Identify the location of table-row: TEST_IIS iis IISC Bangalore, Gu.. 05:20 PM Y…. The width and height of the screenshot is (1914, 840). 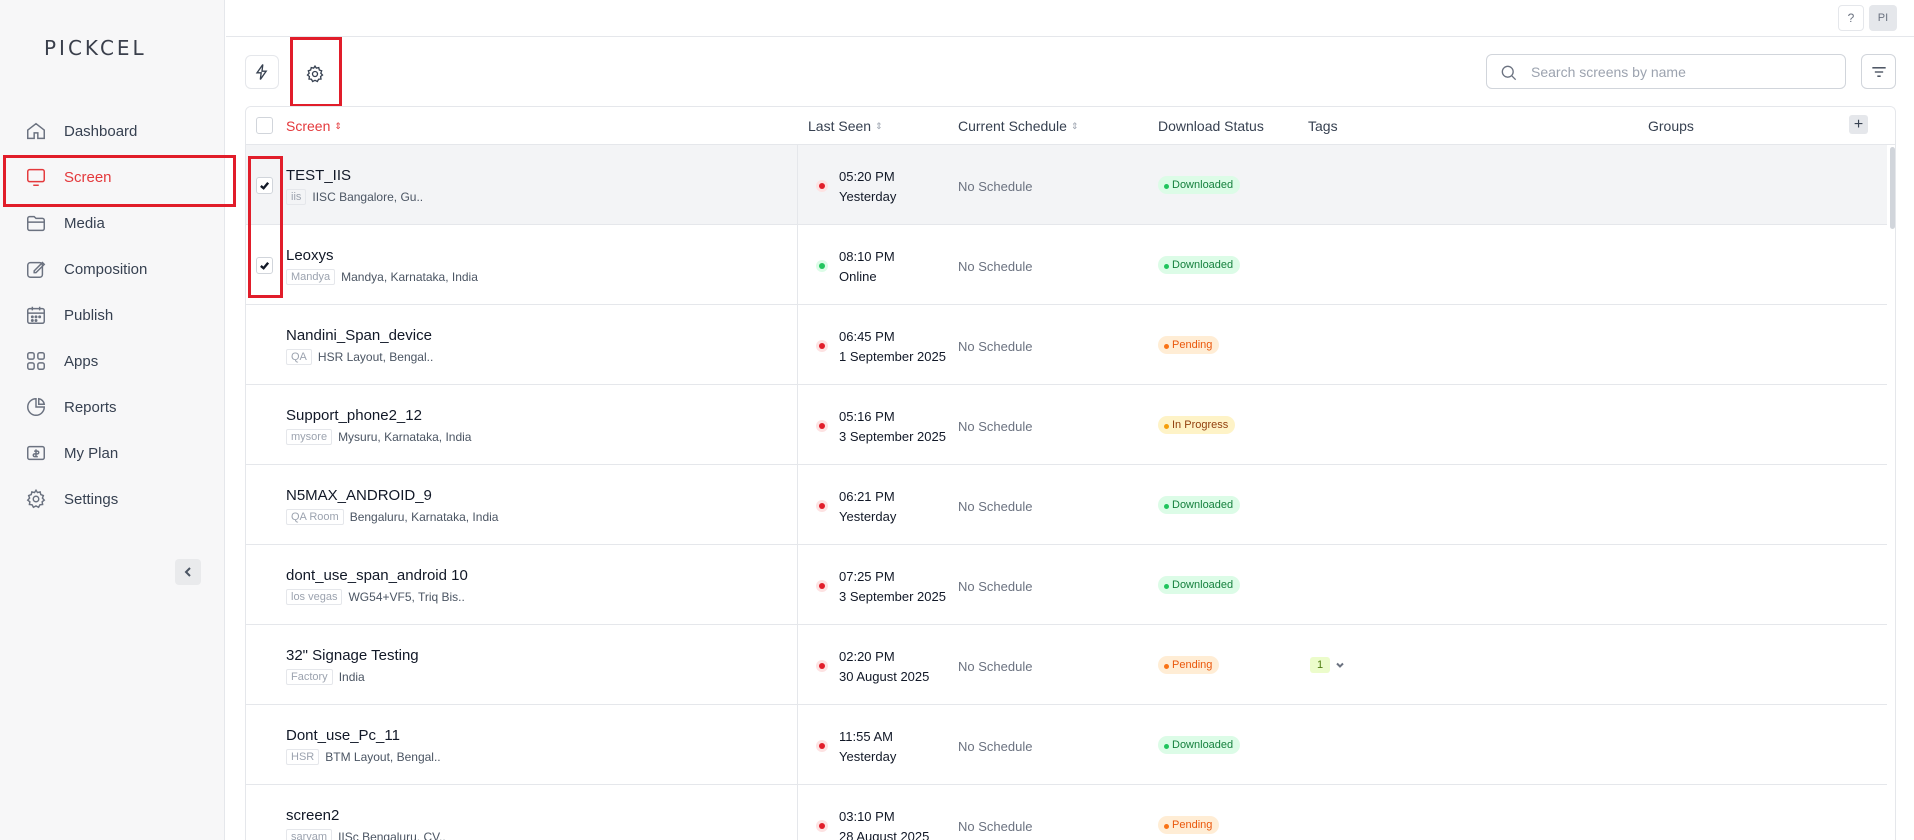
(1066, 185).